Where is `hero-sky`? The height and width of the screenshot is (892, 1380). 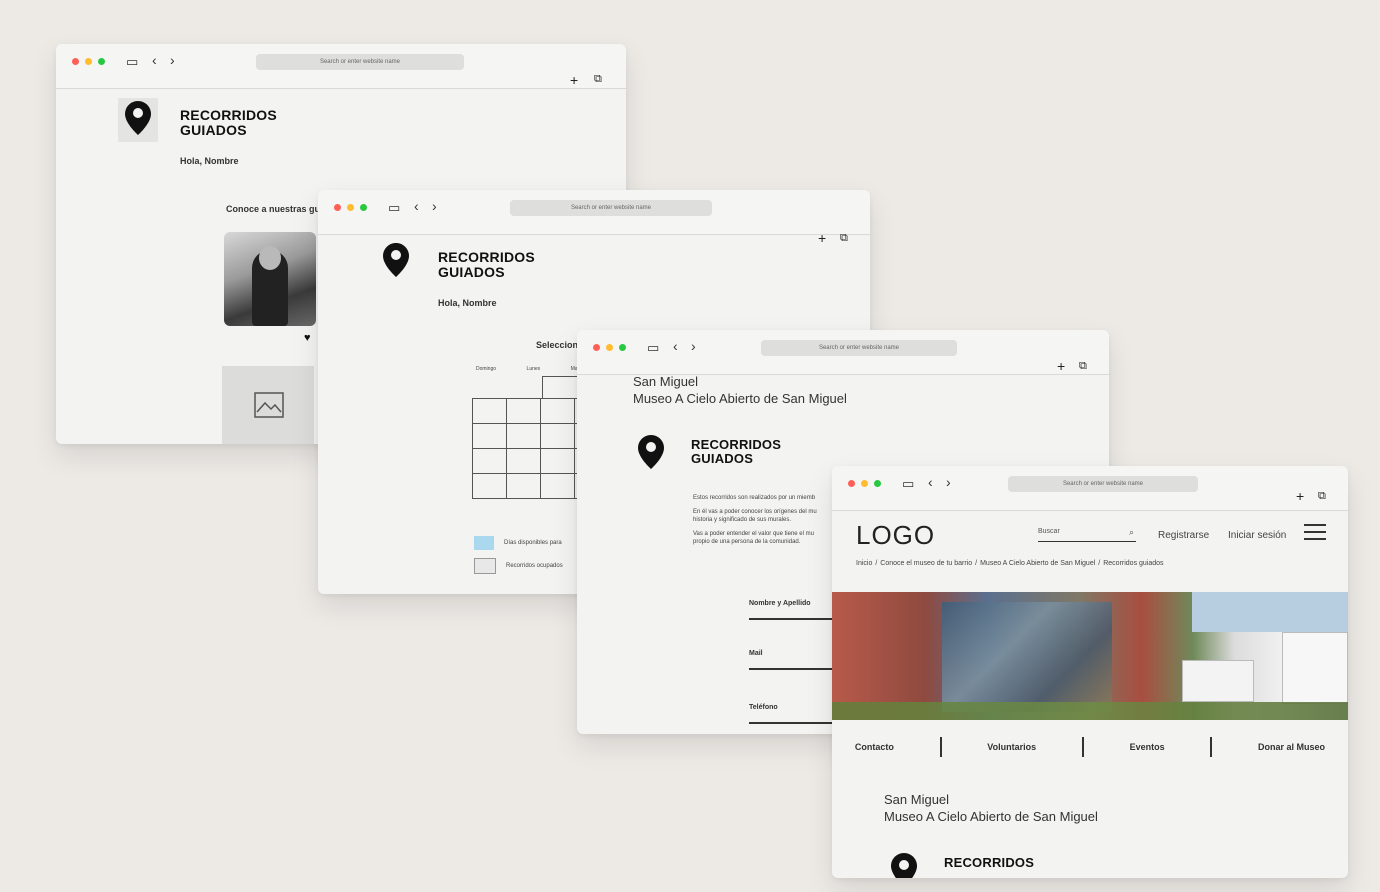
hero-sky is located at coordinates (1270, 612).